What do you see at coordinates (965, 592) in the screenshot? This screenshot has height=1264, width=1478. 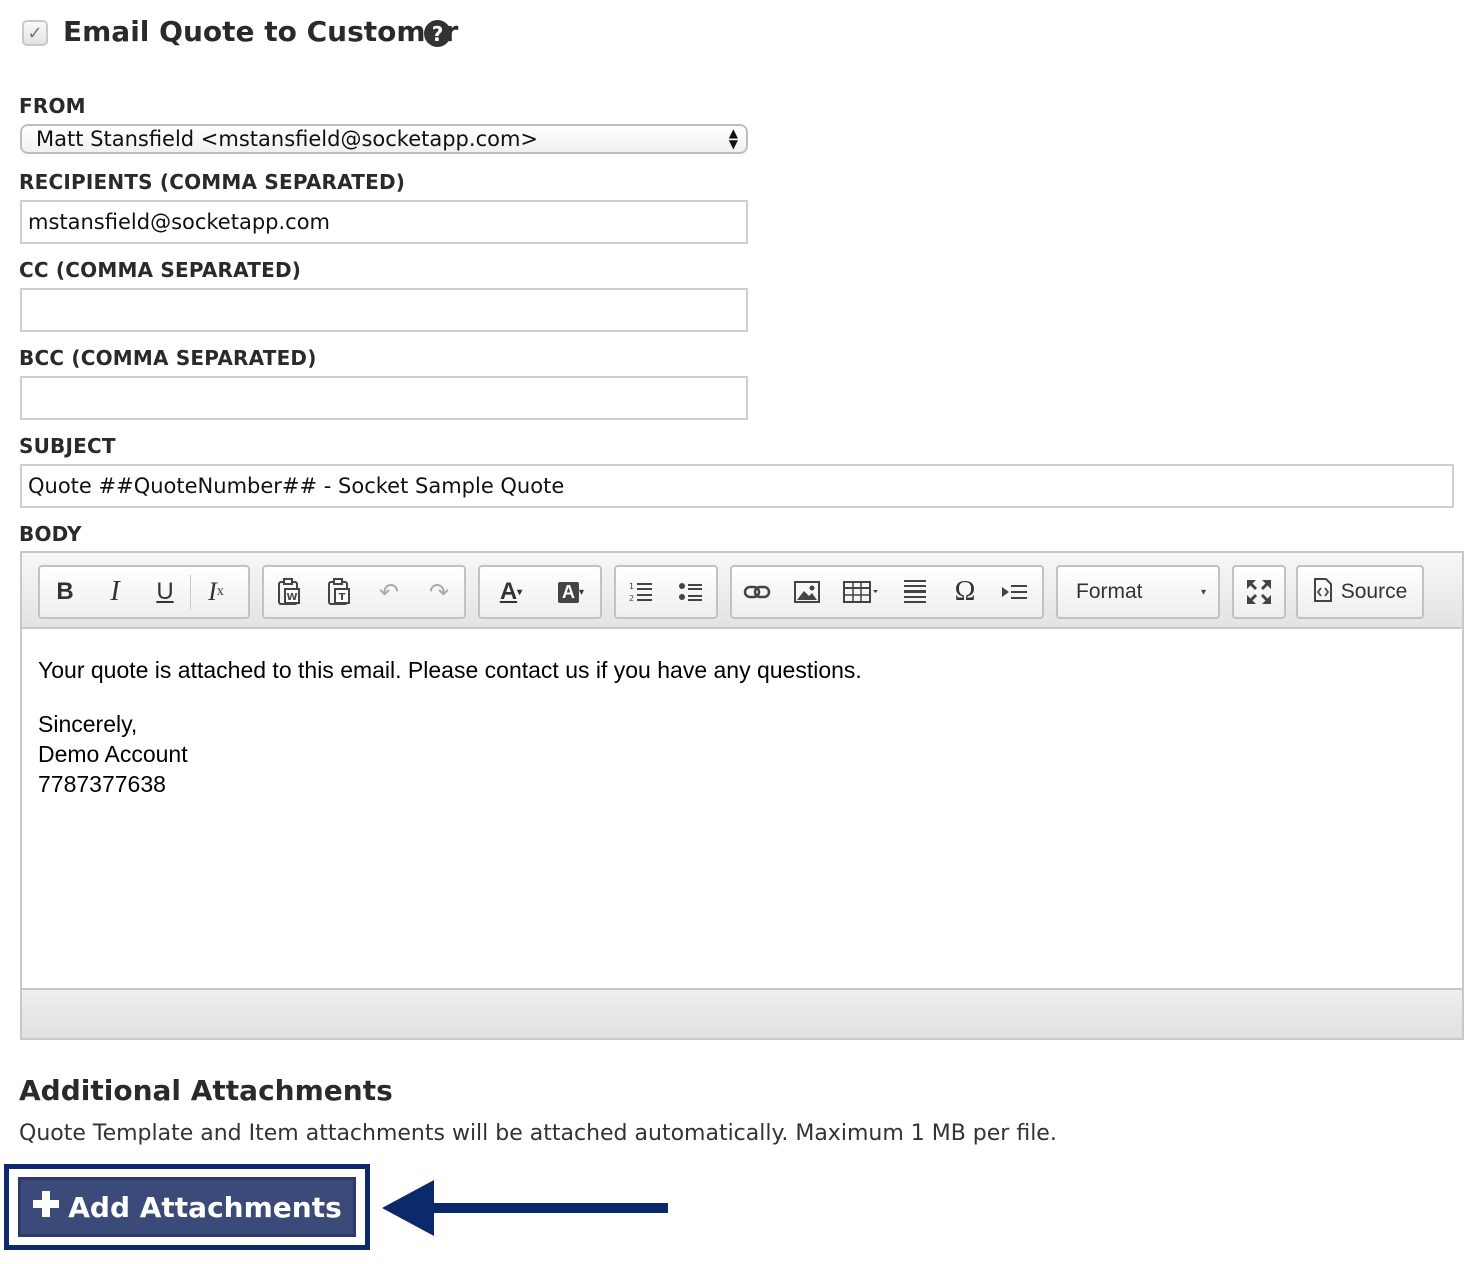 I see `special-character-icon: Ω` at bounding box center [965, 592].